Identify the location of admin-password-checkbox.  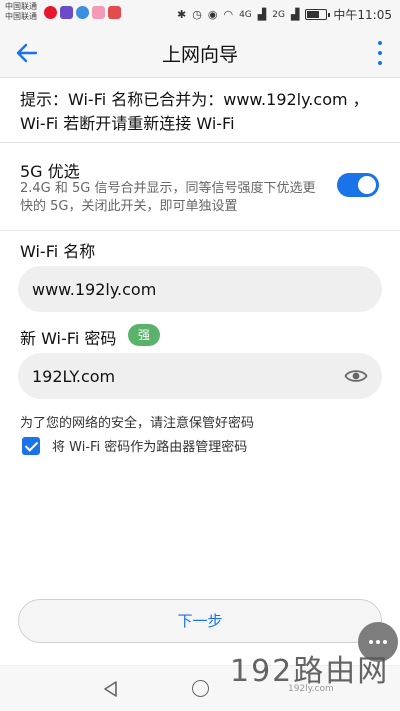
(31, 445).